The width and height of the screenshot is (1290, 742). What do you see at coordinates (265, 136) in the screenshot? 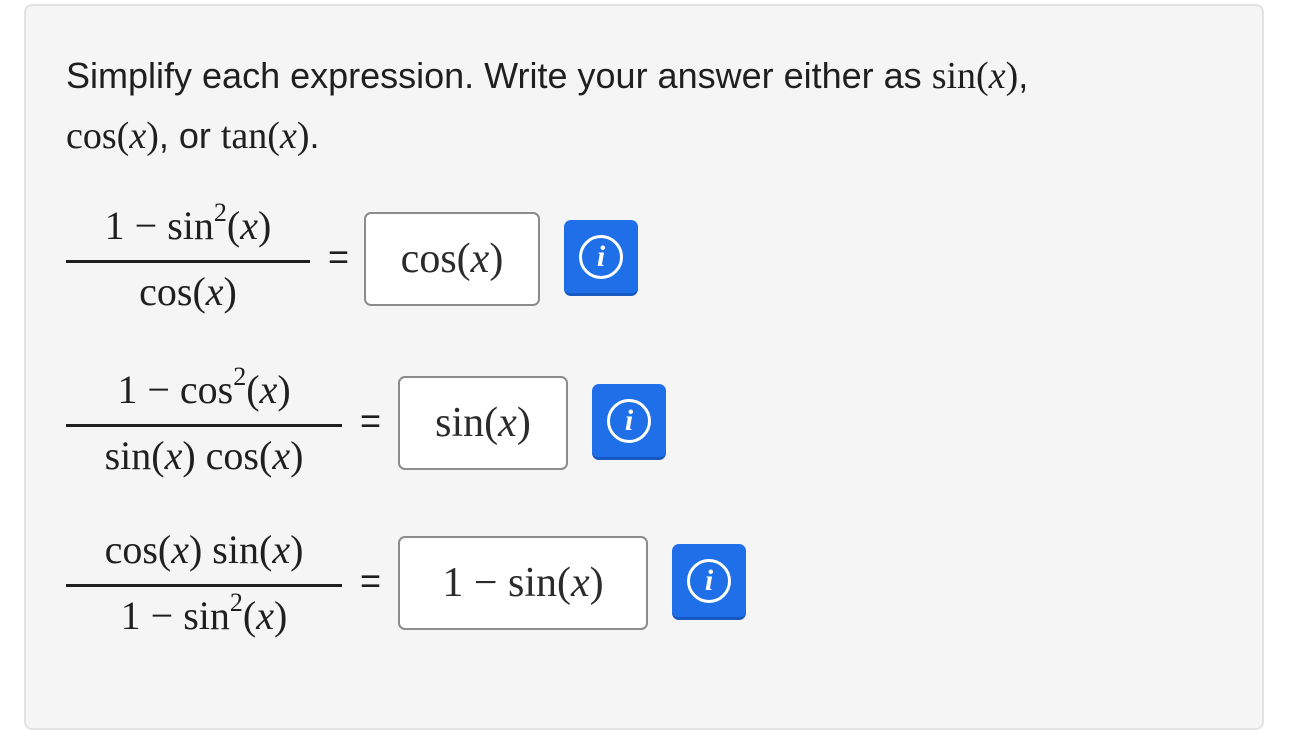
I see `option-tan: tan(x)` at bounding box center [265, 136].